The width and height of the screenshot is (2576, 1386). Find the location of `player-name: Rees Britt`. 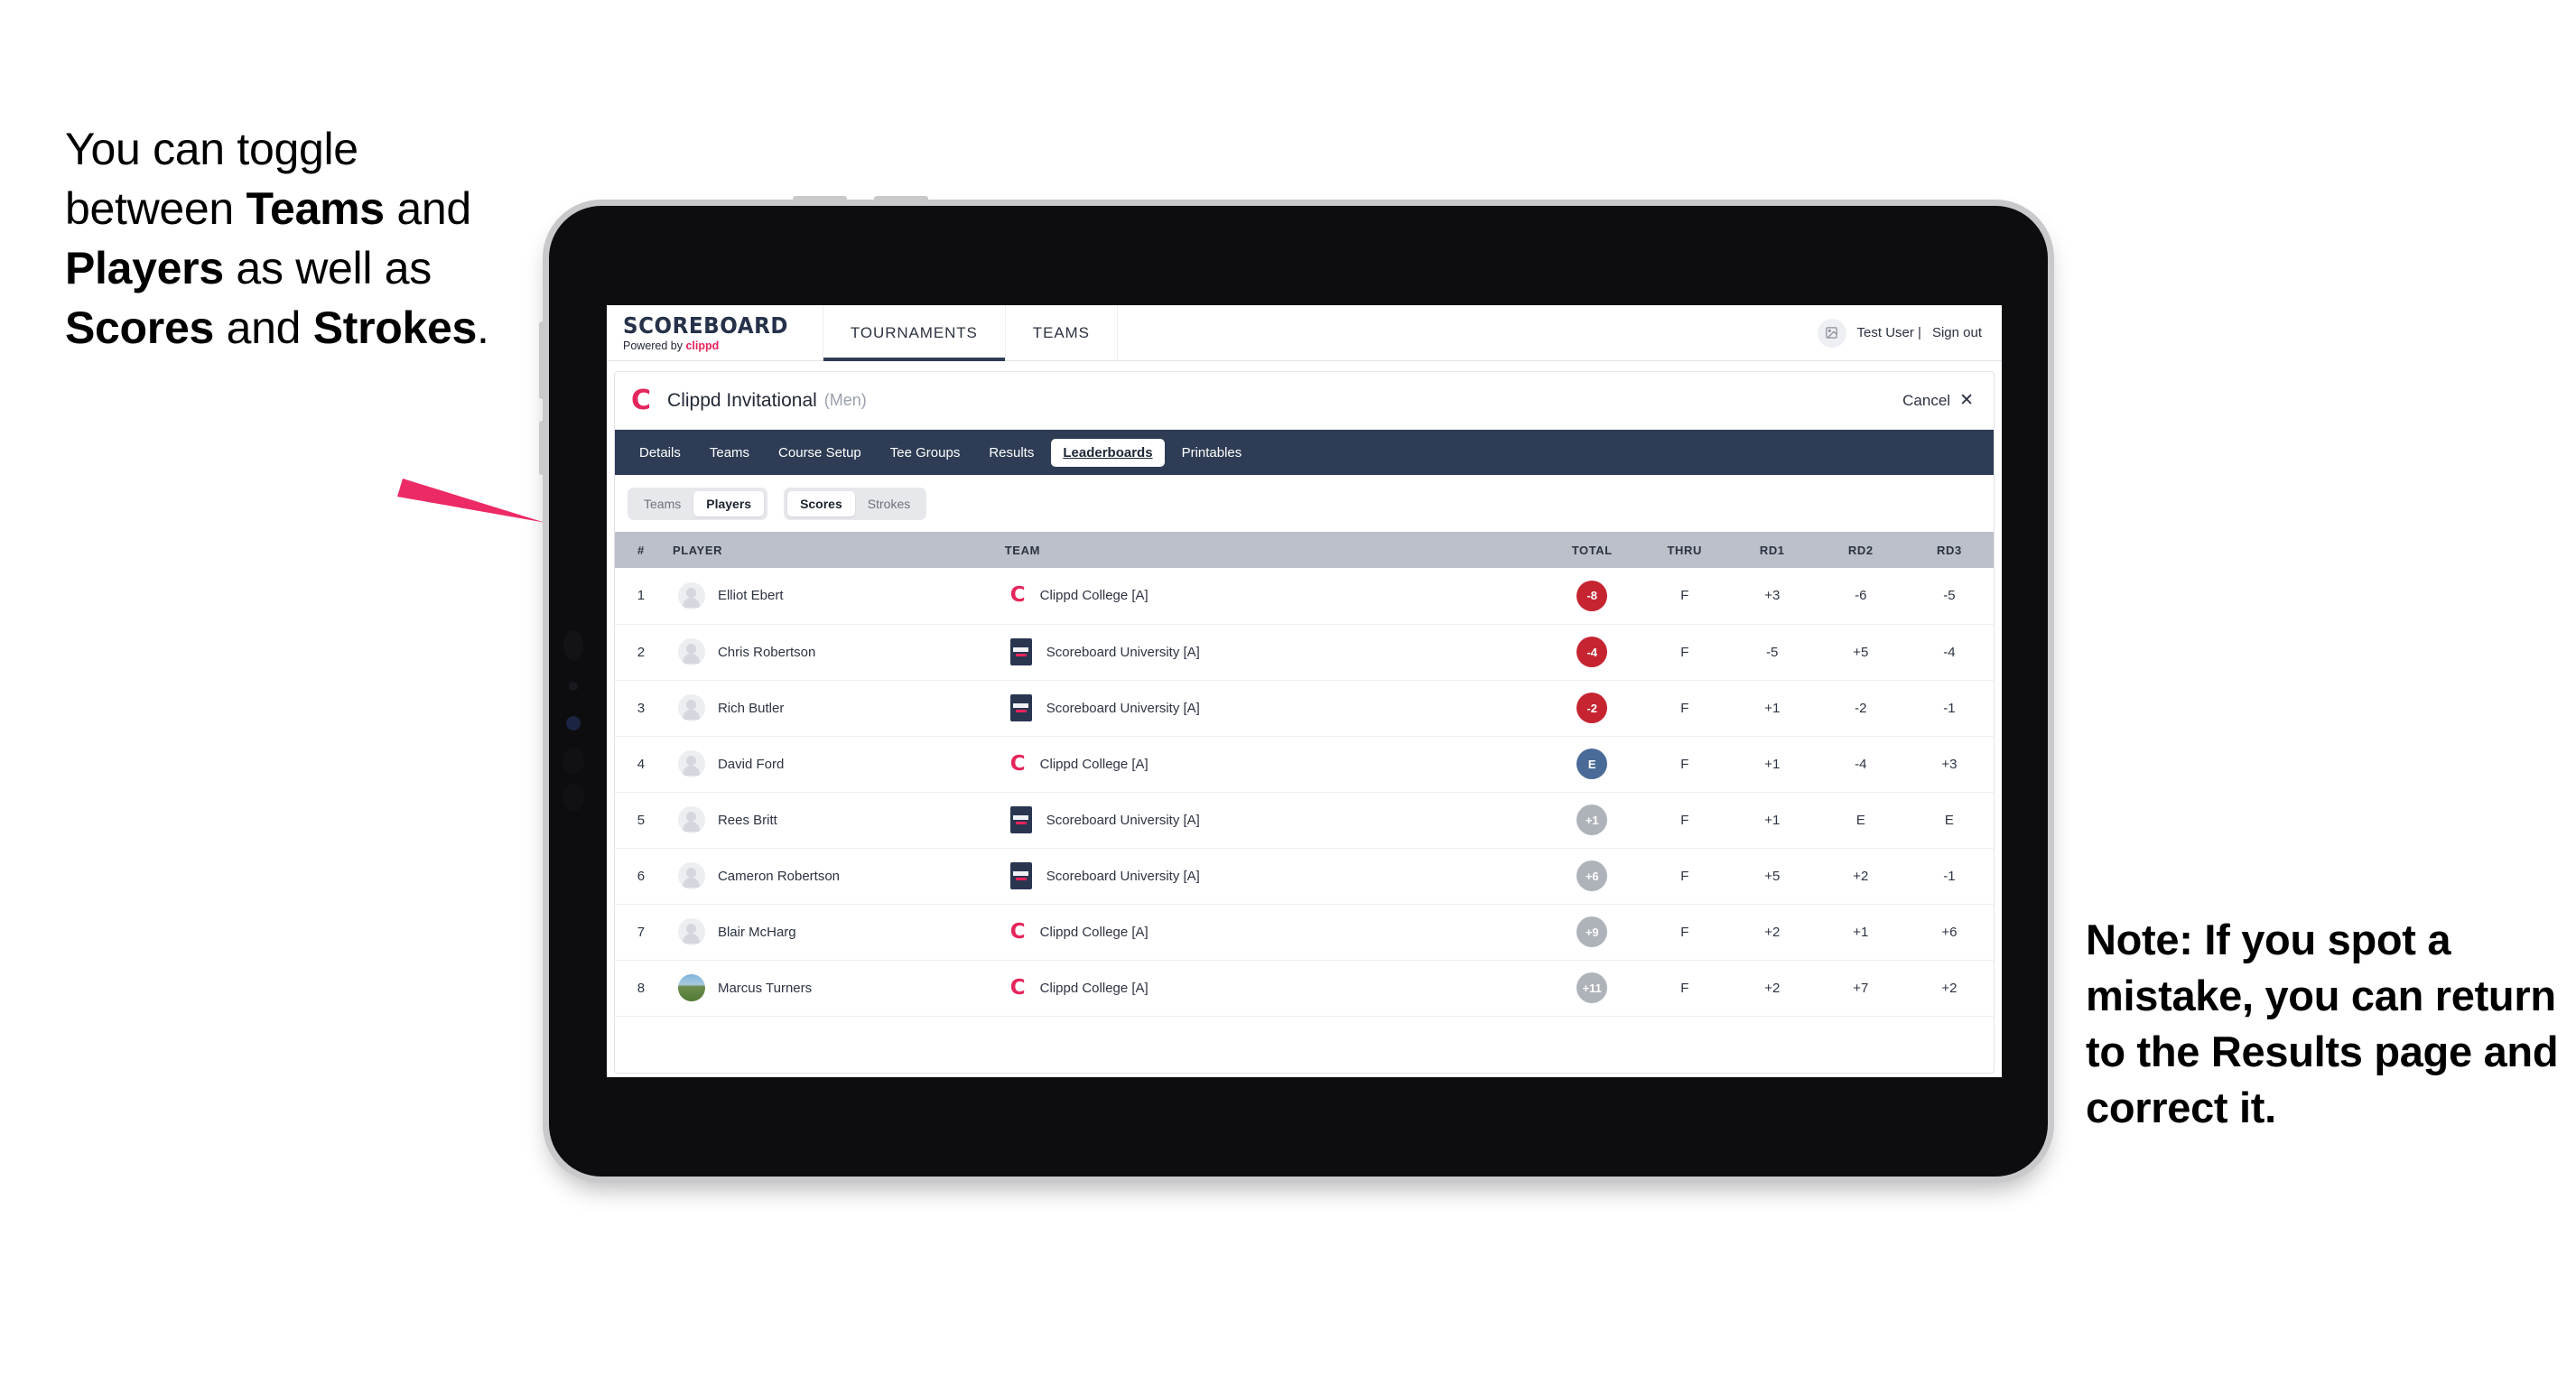

player-name: Rees Britt is located at coordinates (747, 820).